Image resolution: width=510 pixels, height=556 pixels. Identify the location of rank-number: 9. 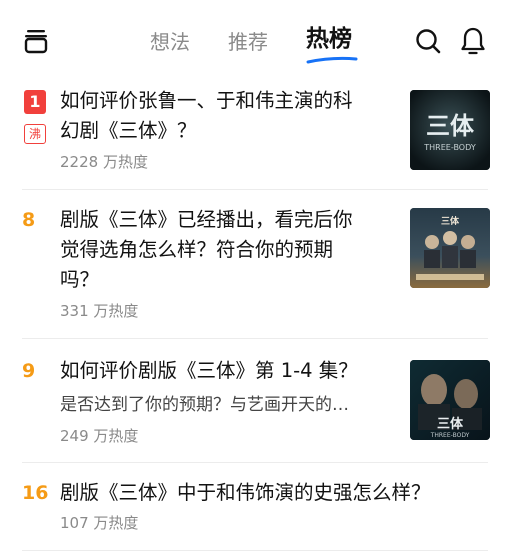
(29, 371).